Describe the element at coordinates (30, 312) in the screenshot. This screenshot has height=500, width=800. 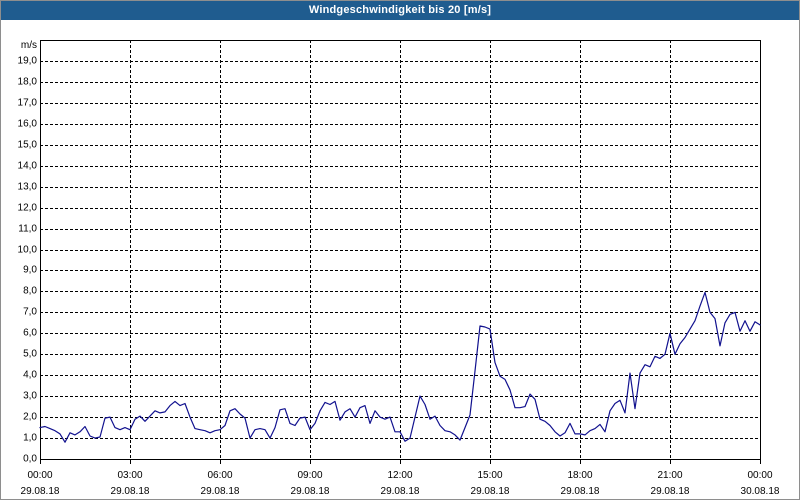
I see `y-tick-label: 7,0` at that location.